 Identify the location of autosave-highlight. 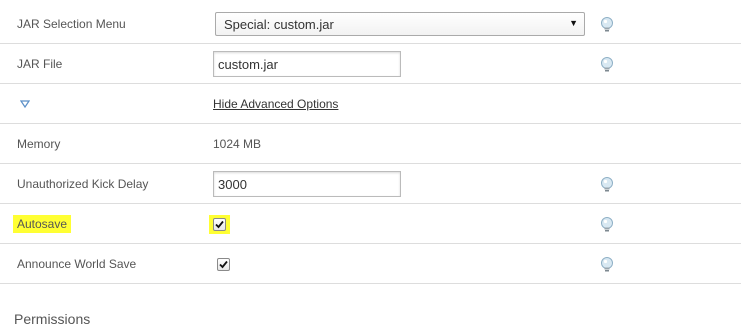
(219, 224).